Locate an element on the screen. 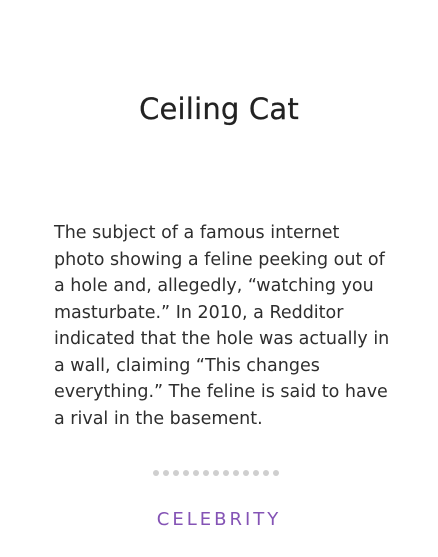 The width and height of the screenshot is (438, 557). category-label: CELEBRITY is located at coordinates (219, 519).